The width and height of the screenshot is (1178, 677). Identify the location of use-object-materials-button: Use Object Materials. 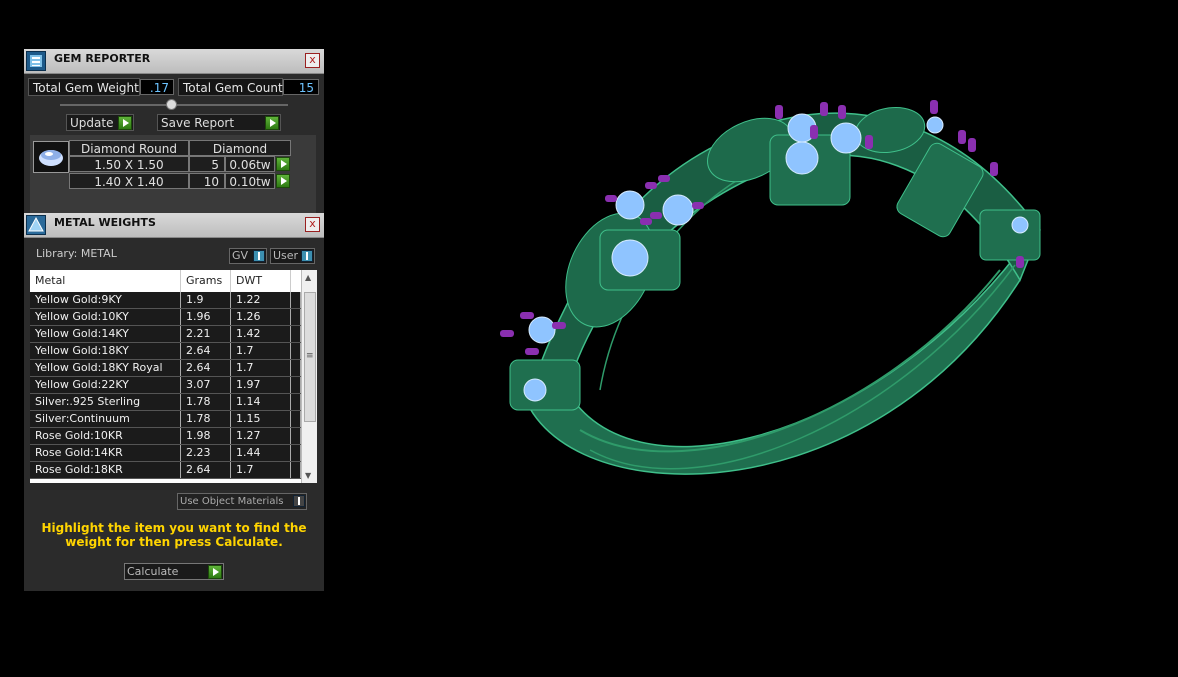
(242, 501).